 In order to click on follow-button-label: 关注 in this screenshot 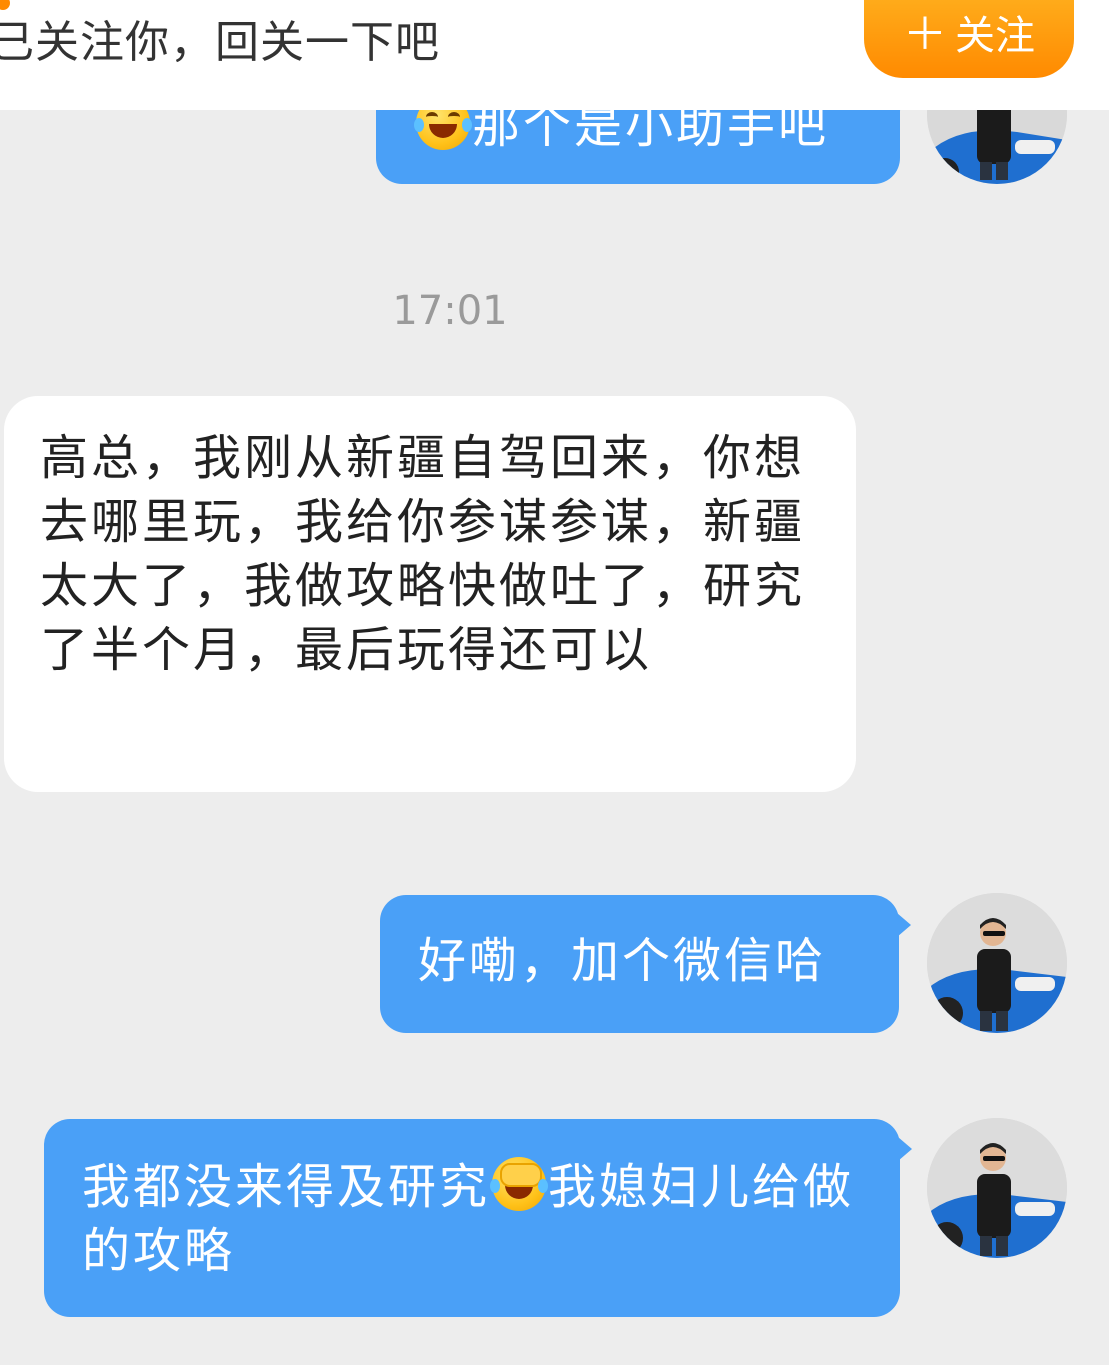, I will do `click(995, 36)`.